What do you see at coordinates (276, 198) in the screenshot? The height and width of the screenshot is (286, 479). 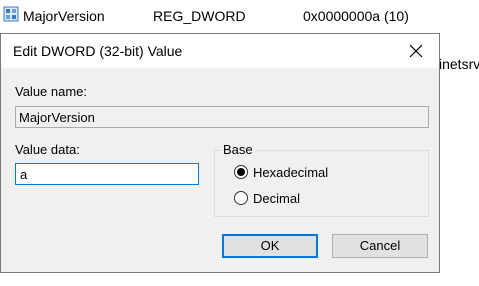 I see `radio-decimal-label: Decimal` at bounding box center [276, 198].